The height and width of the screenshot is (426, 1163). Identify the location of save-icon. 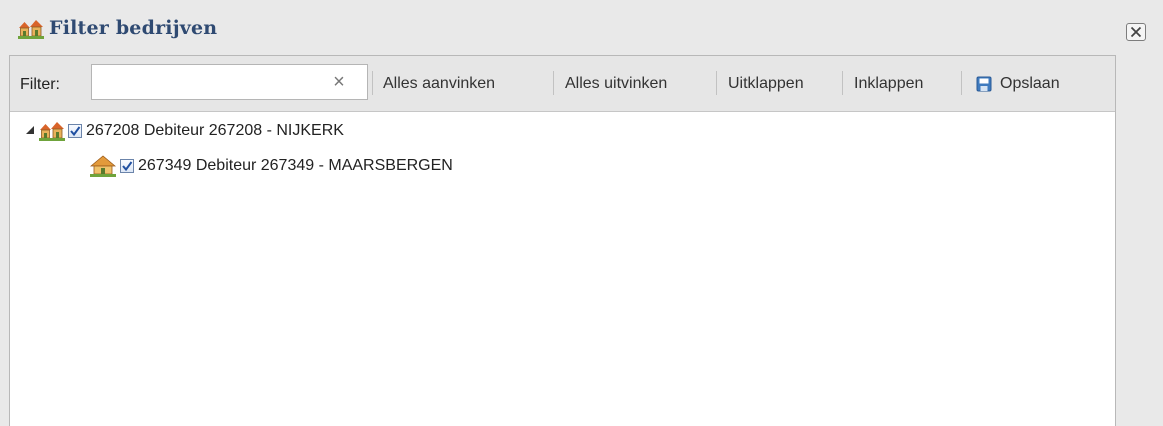
(984, 84).